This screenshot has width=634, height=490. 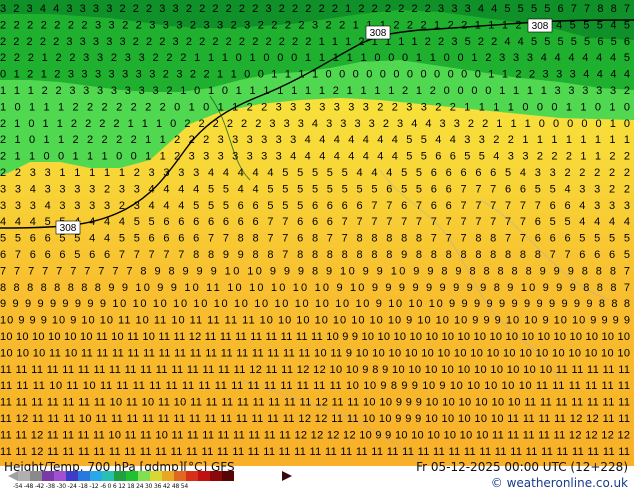 I want to click on colorbar, so click(x=126, y=476).